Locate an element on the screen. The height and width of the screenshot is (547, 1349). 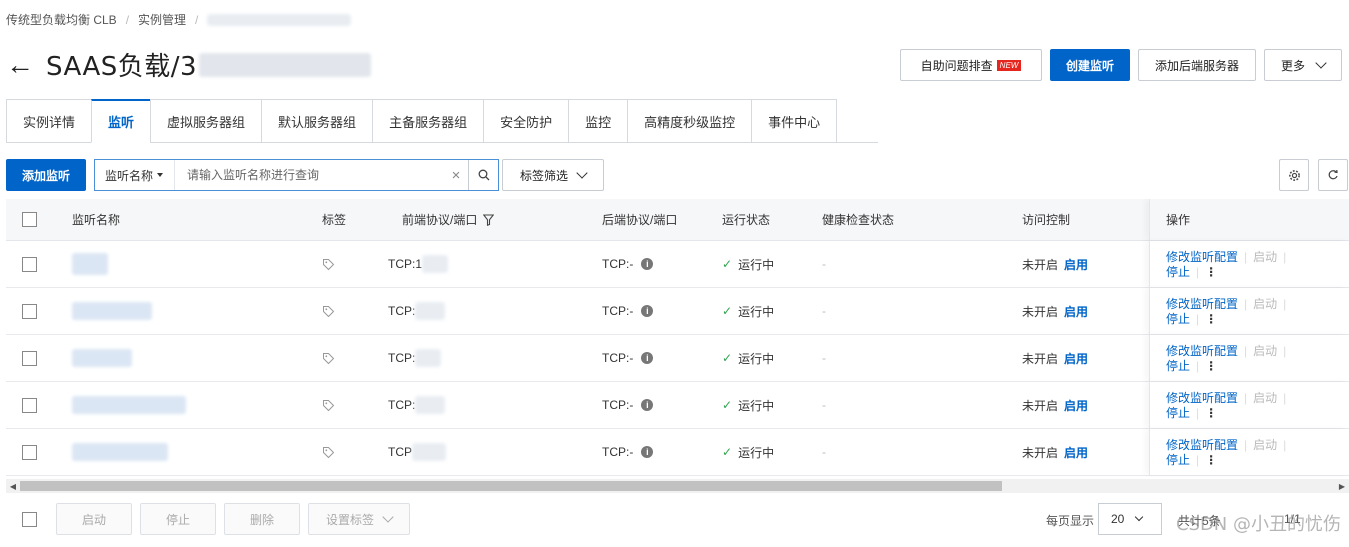
tag-filter-label: 标签筛选 is located at coordinates (543, 175).